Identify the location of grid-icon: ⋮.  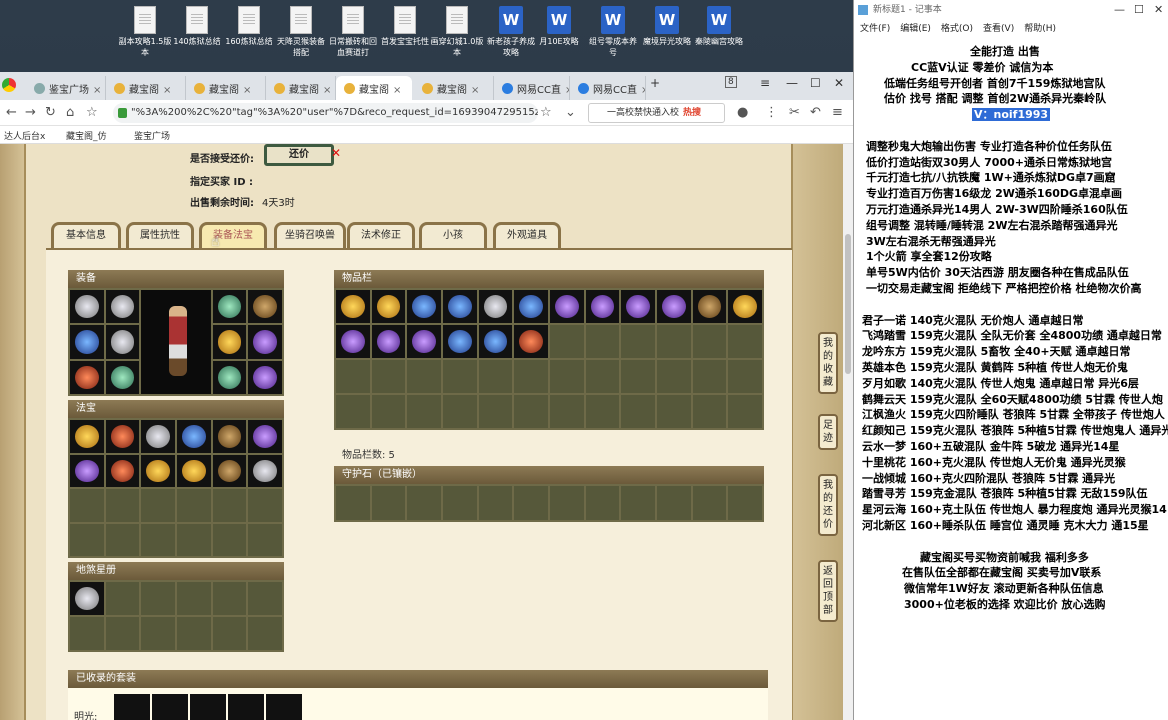
(771, 112).